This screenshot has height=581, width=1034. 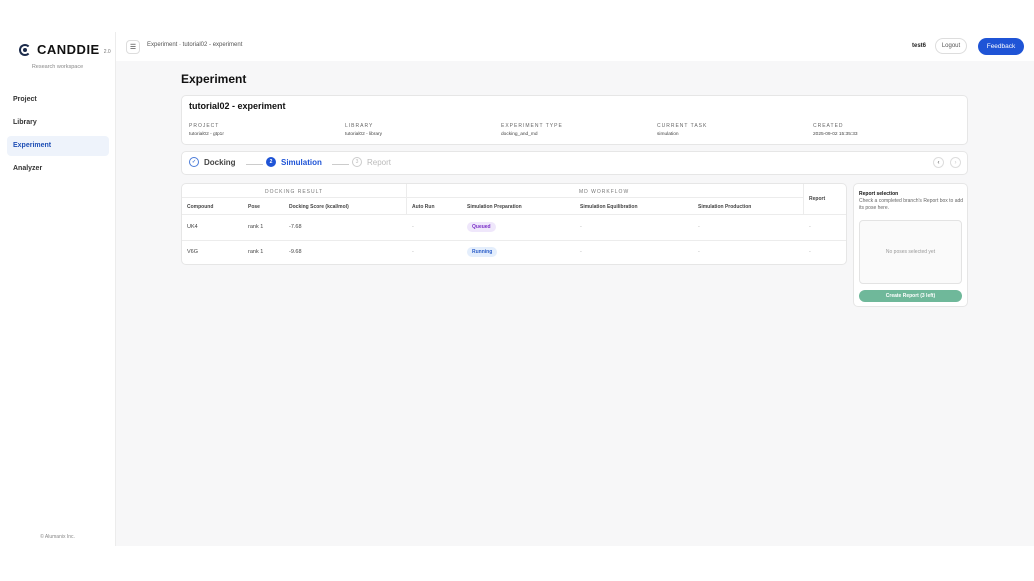 I want to click on header-sim-prep: Simulation Preparation, so click(x=494, y=207).